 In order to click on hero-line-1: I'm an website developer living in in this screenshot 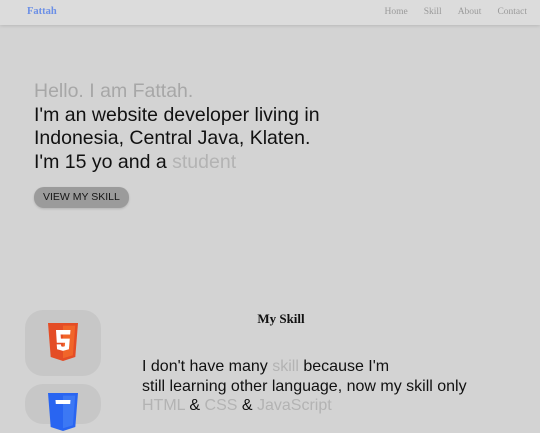, I will do `click(177, 114)`.